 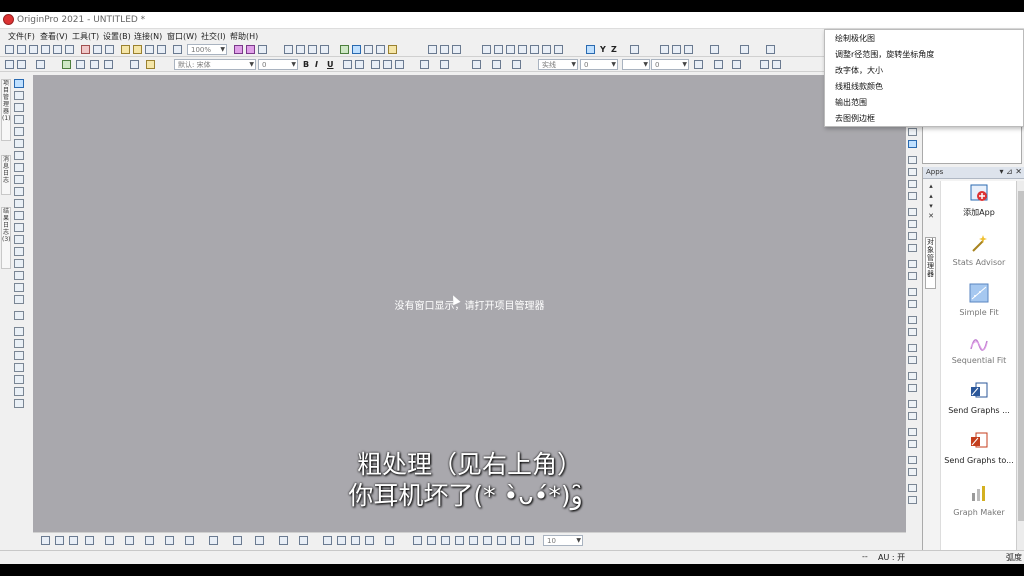 What do you see at coordinates (316, 64) in the screenshot?
I see `italic-button: I` at bounding box center [316, 64].